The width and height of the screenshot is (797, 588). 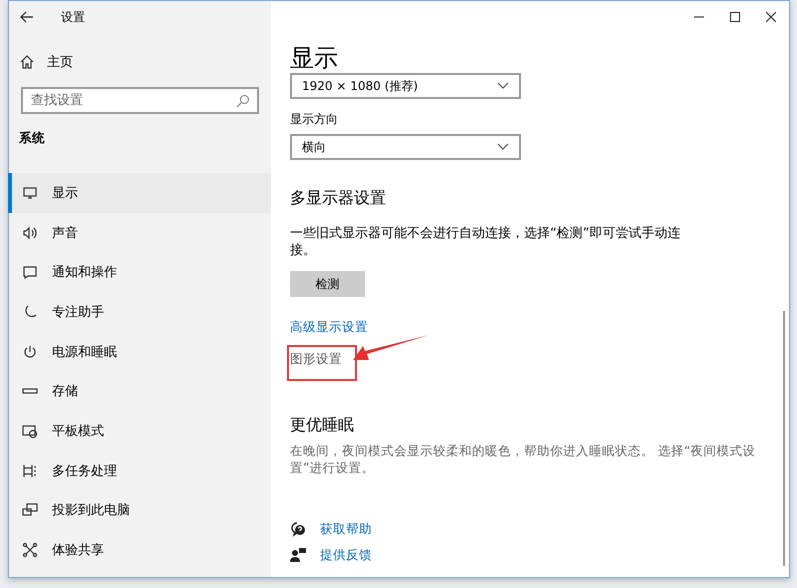 I want to click on search-icon, so click(x=243, y=101).